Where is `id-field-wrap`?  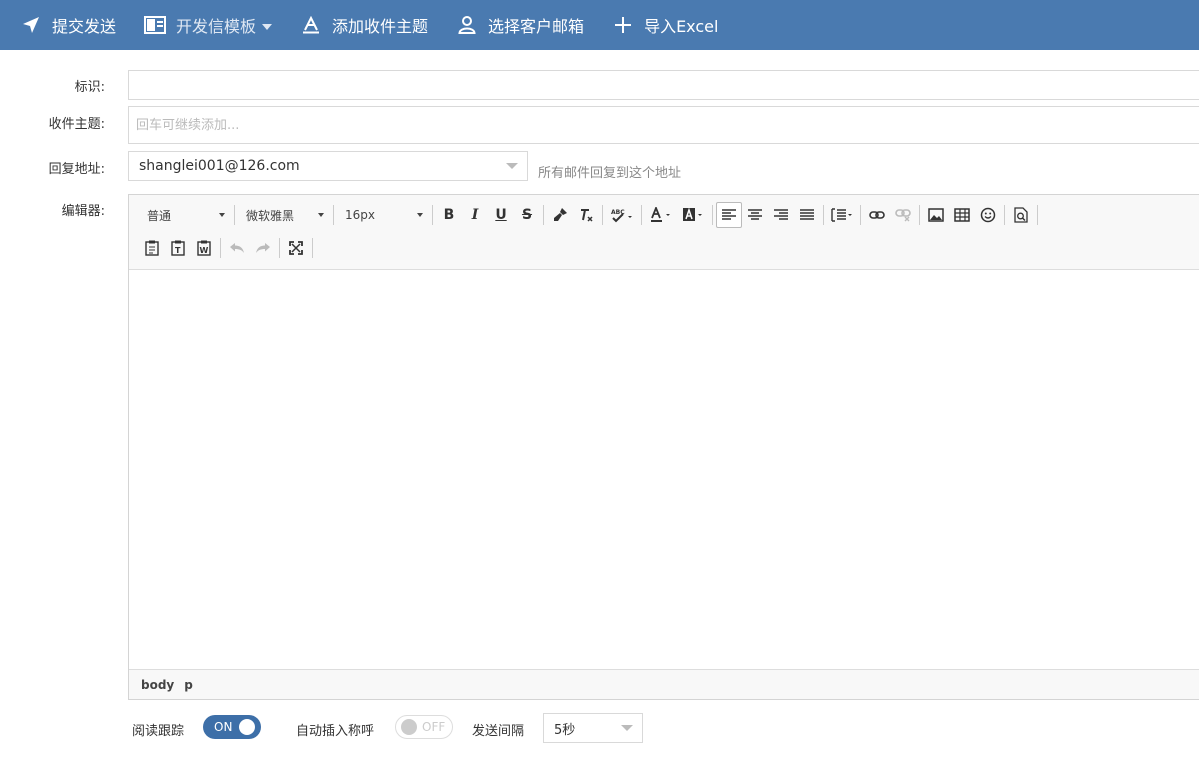 id-field-wrap is located at coordinates (663, 85).